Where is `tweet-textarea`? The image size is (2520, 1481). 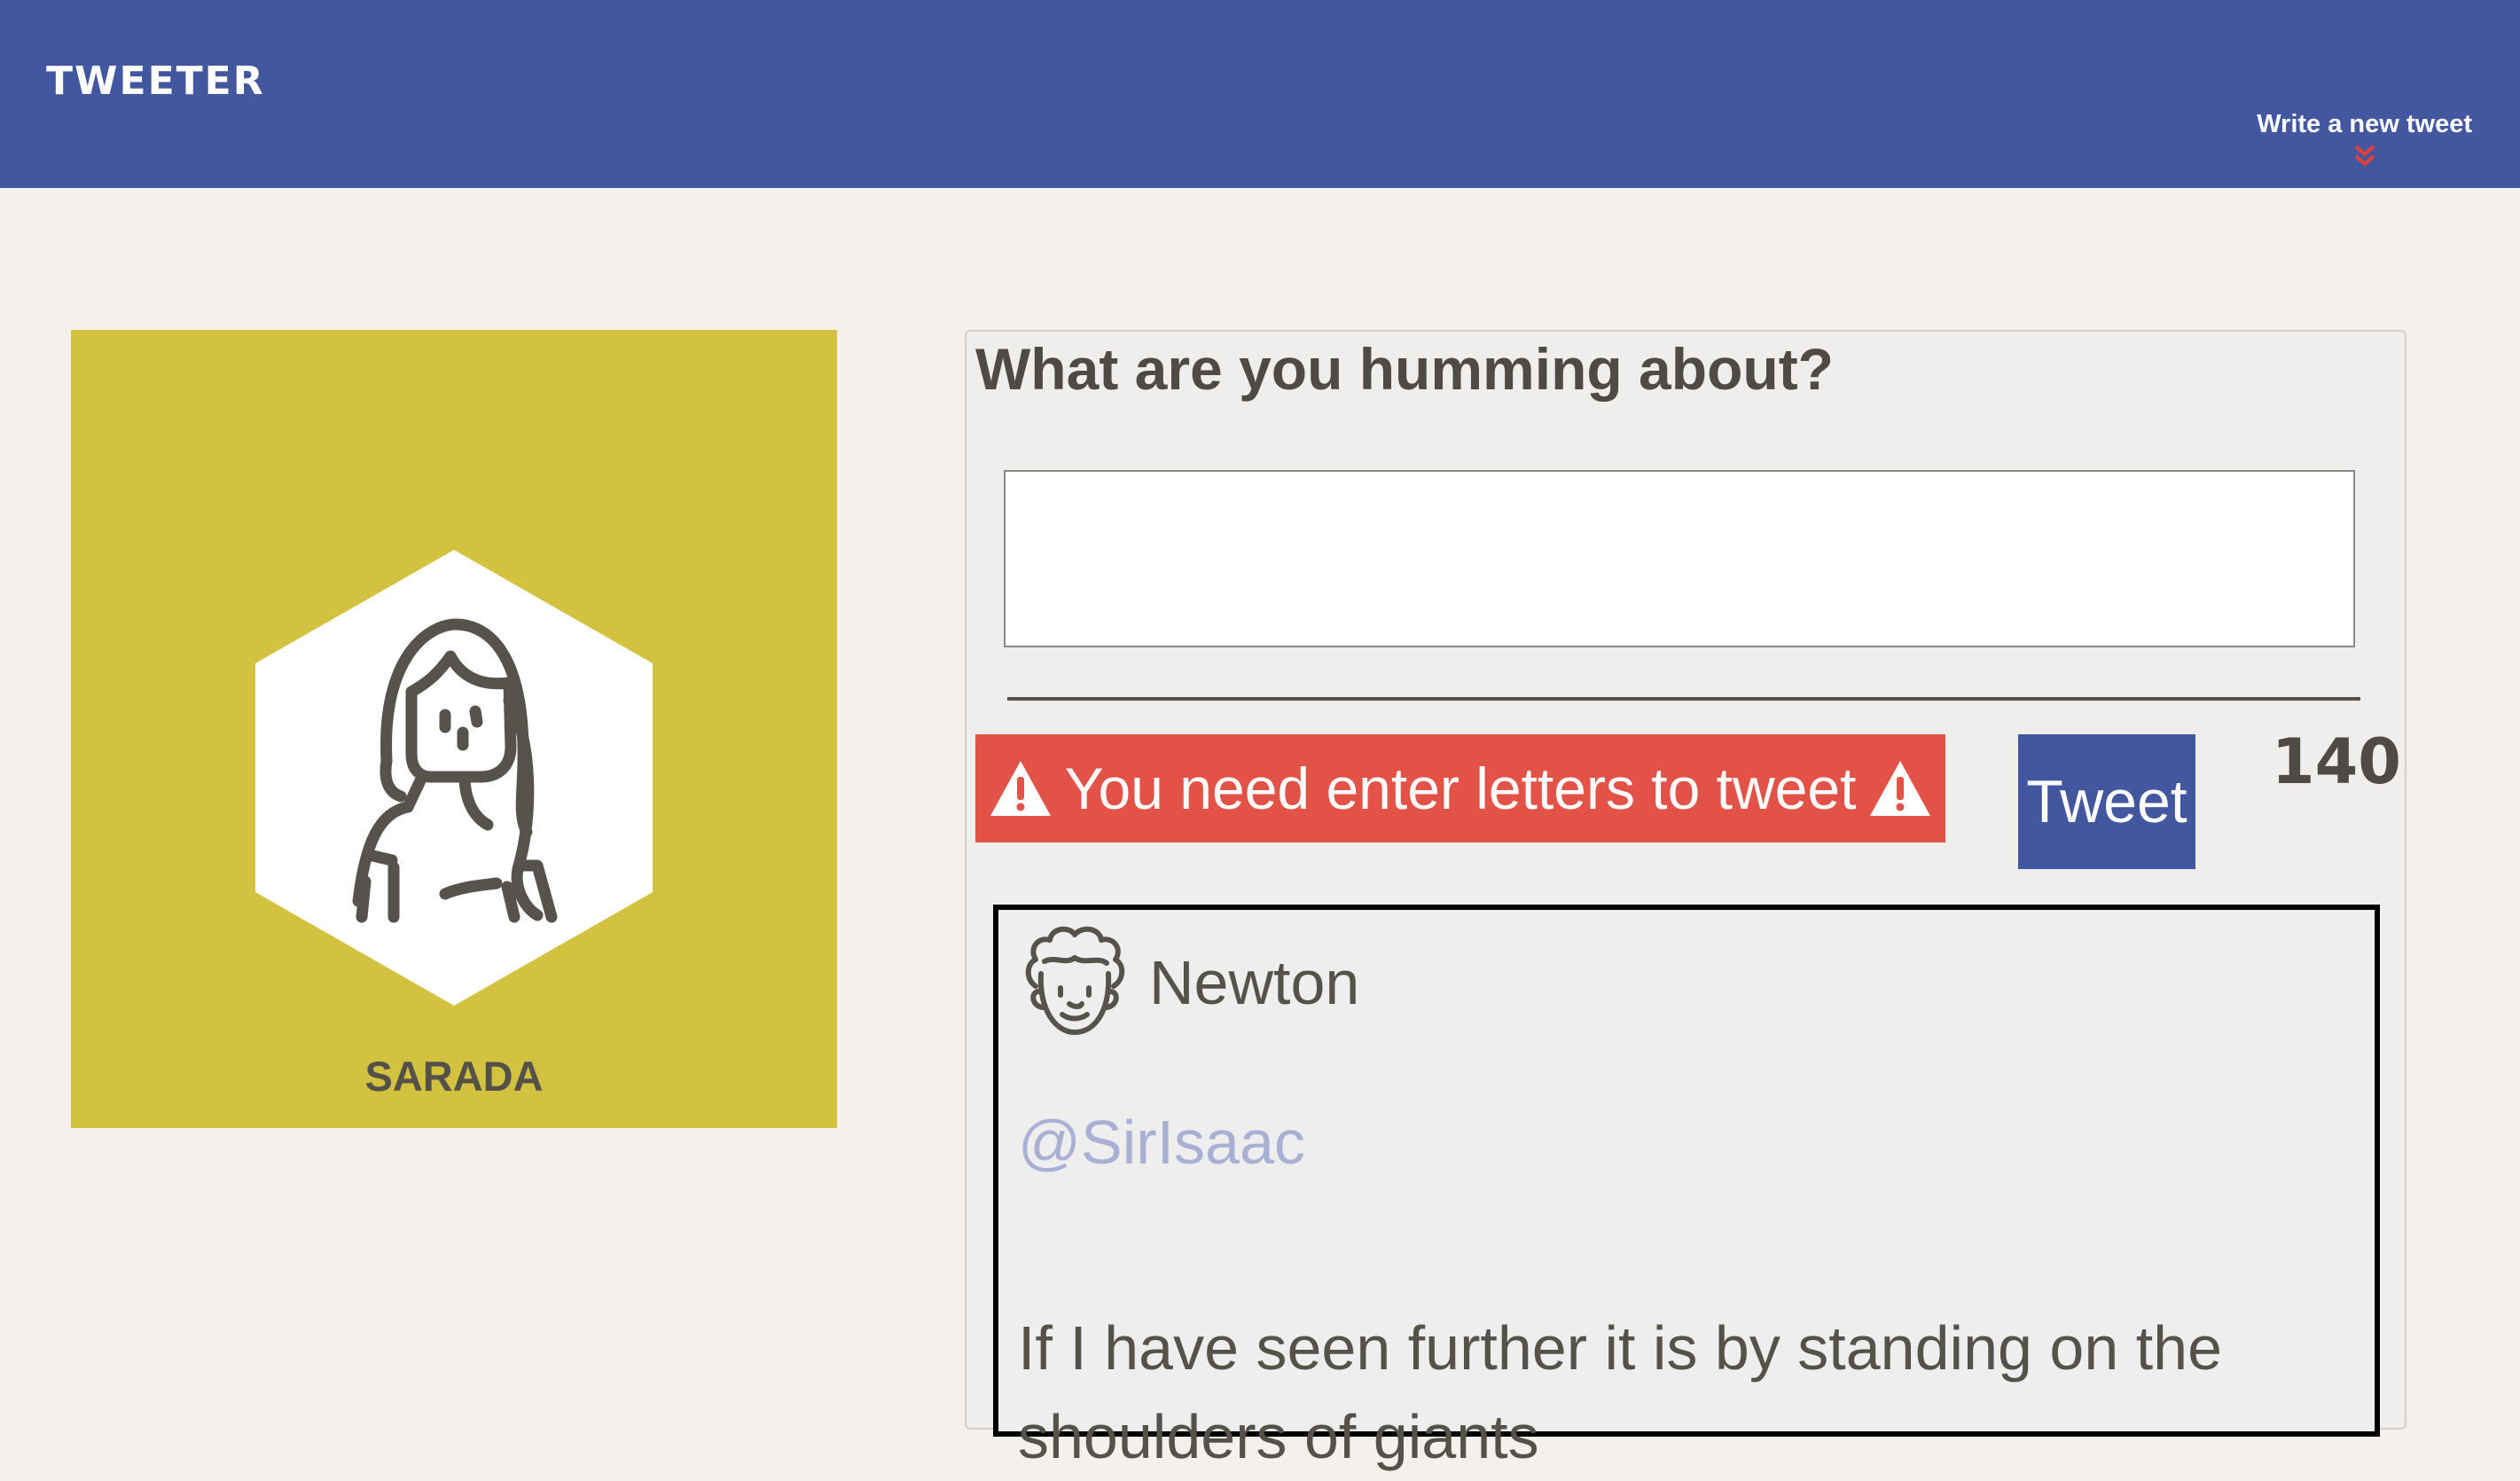 tweet-textarea is located at coordinates (1680, 558).